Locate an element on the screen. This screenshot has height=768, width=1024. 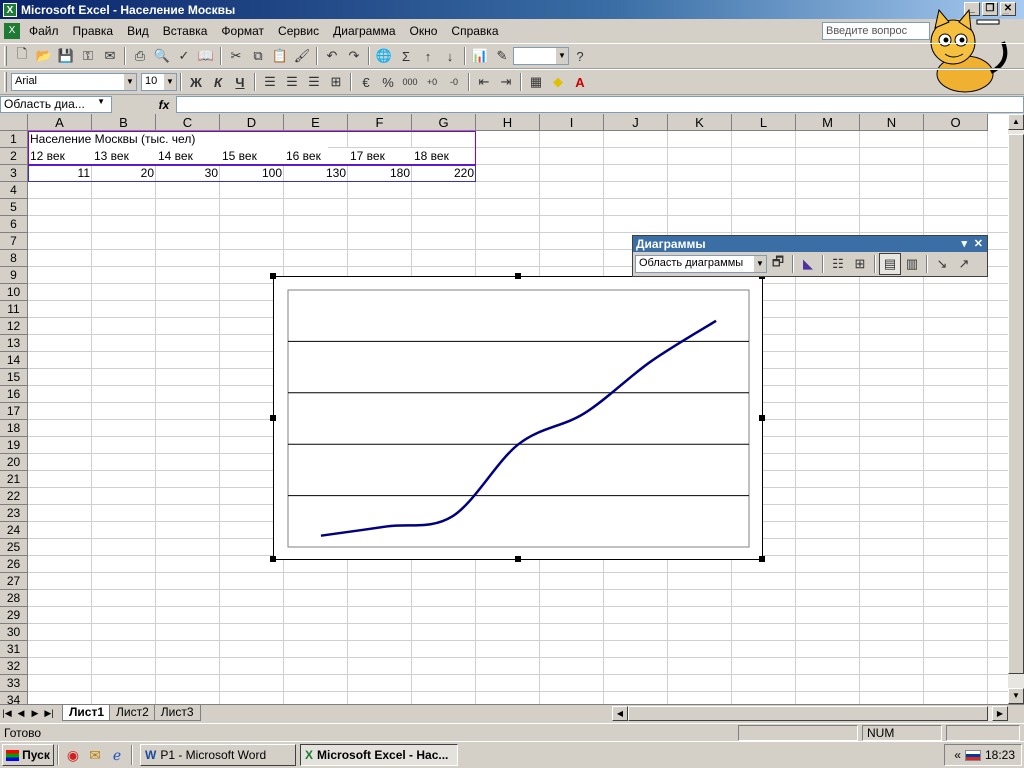
row-header: 15 is located at coordinates (14, 377).